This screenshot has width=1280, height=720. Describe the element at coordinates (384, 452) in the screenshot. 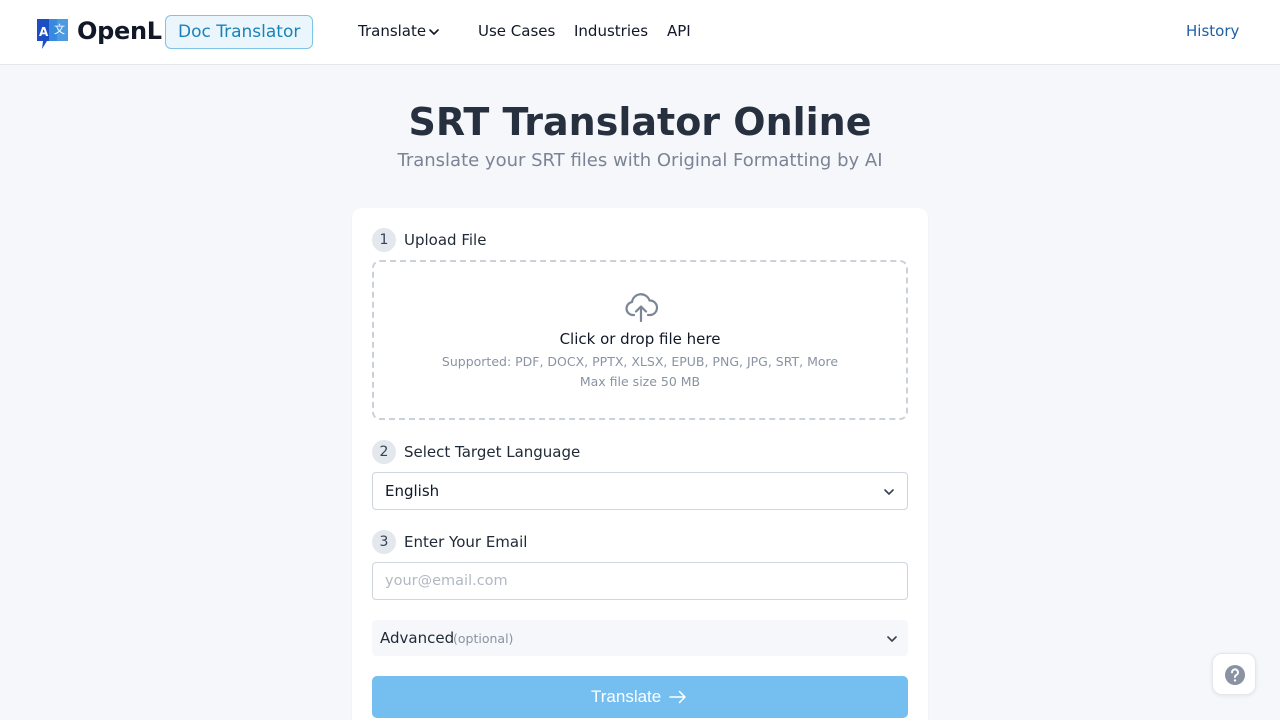

I see `step-number-2: 2` at that location.